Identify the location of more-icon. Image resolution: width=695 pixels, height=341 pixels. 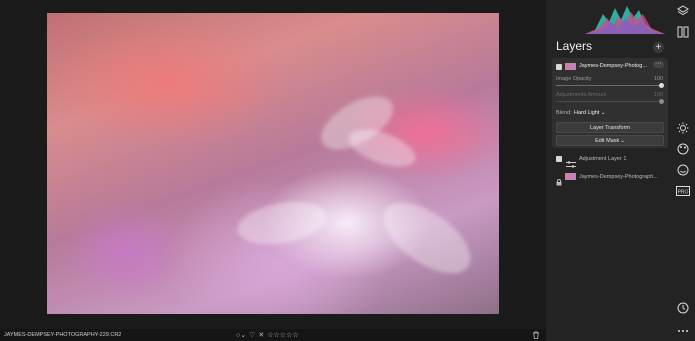
(683, 331).